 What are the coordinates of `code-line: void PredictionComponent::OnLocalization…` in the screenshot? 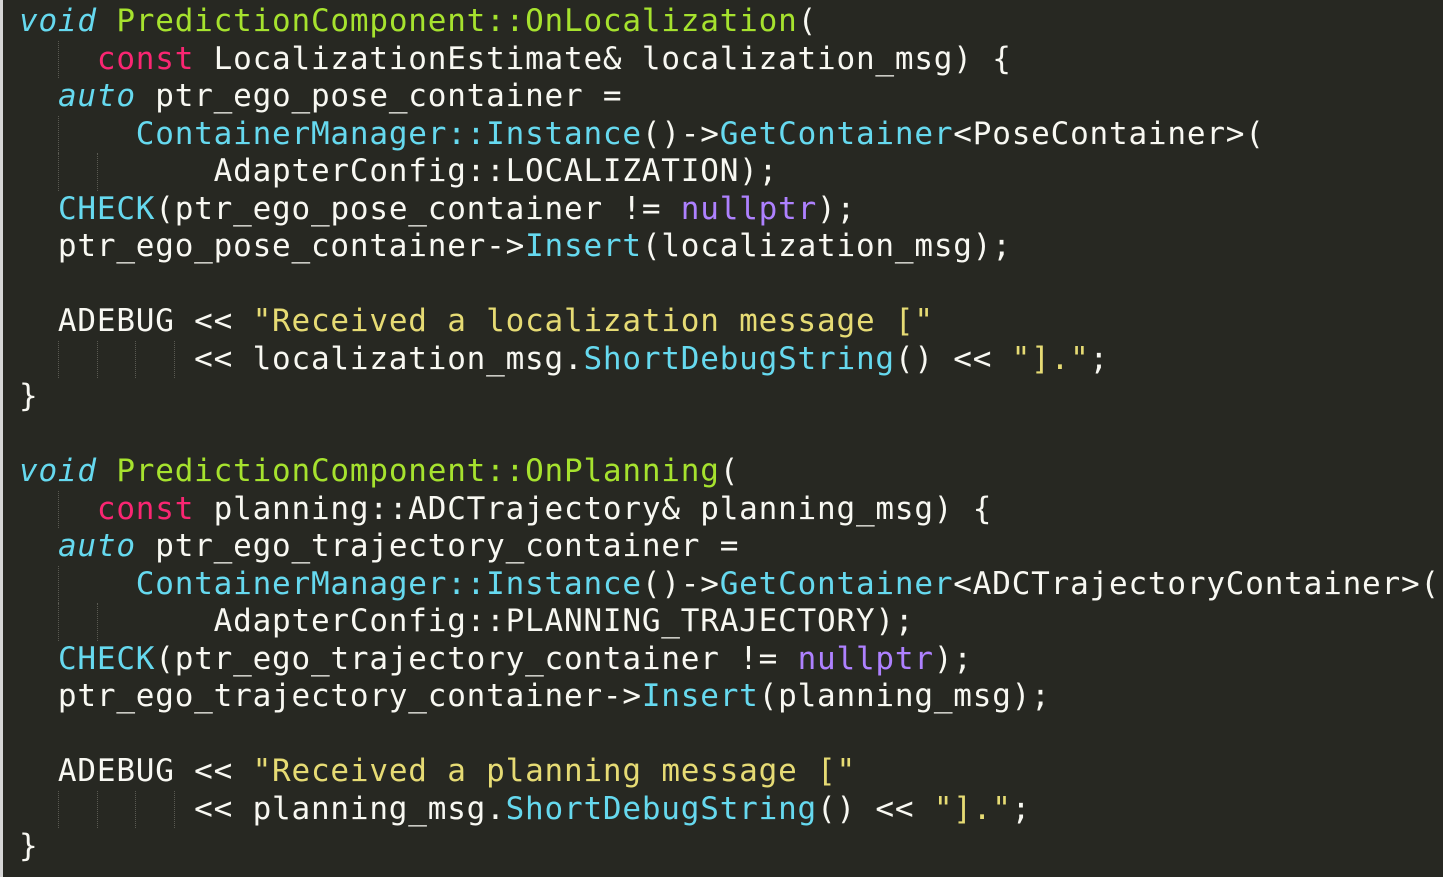 It's located at (729, 22).